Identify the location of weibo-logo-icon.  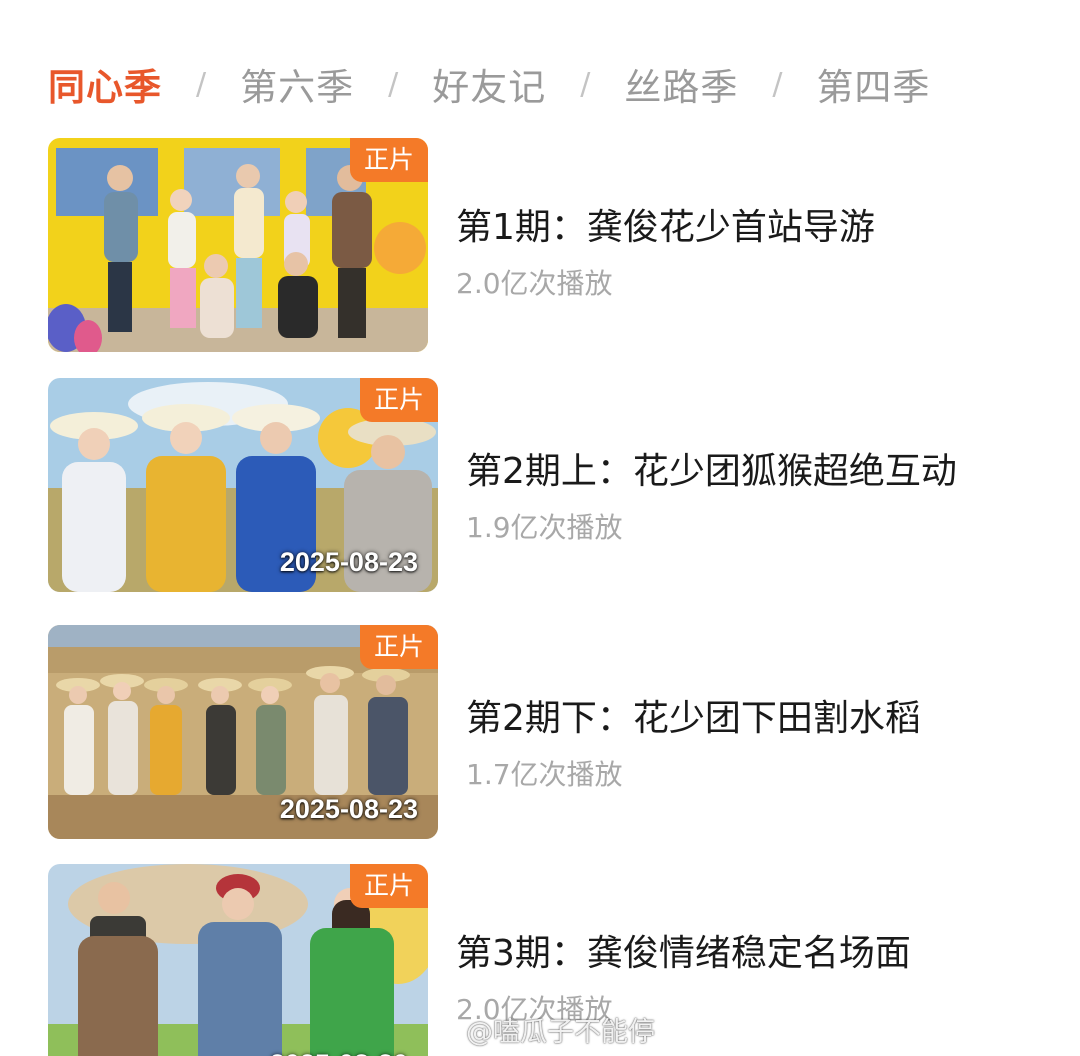
(444, 1030).